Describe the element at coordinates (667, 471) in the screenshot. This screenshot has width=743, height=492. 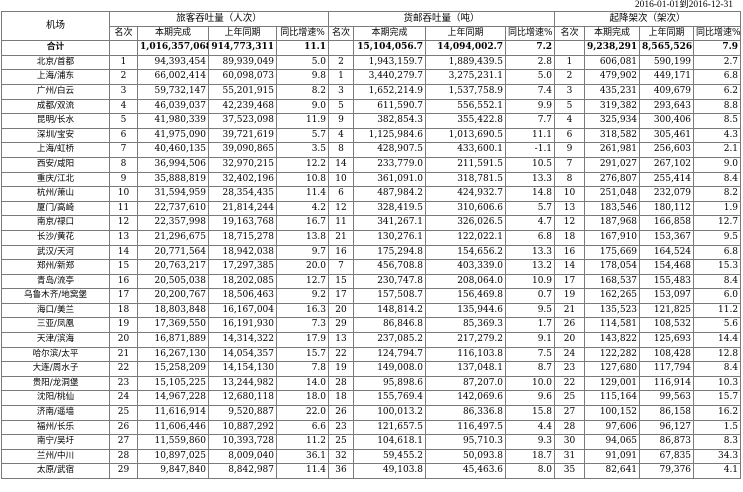
I see `movement-previous: 79,376` at that location.